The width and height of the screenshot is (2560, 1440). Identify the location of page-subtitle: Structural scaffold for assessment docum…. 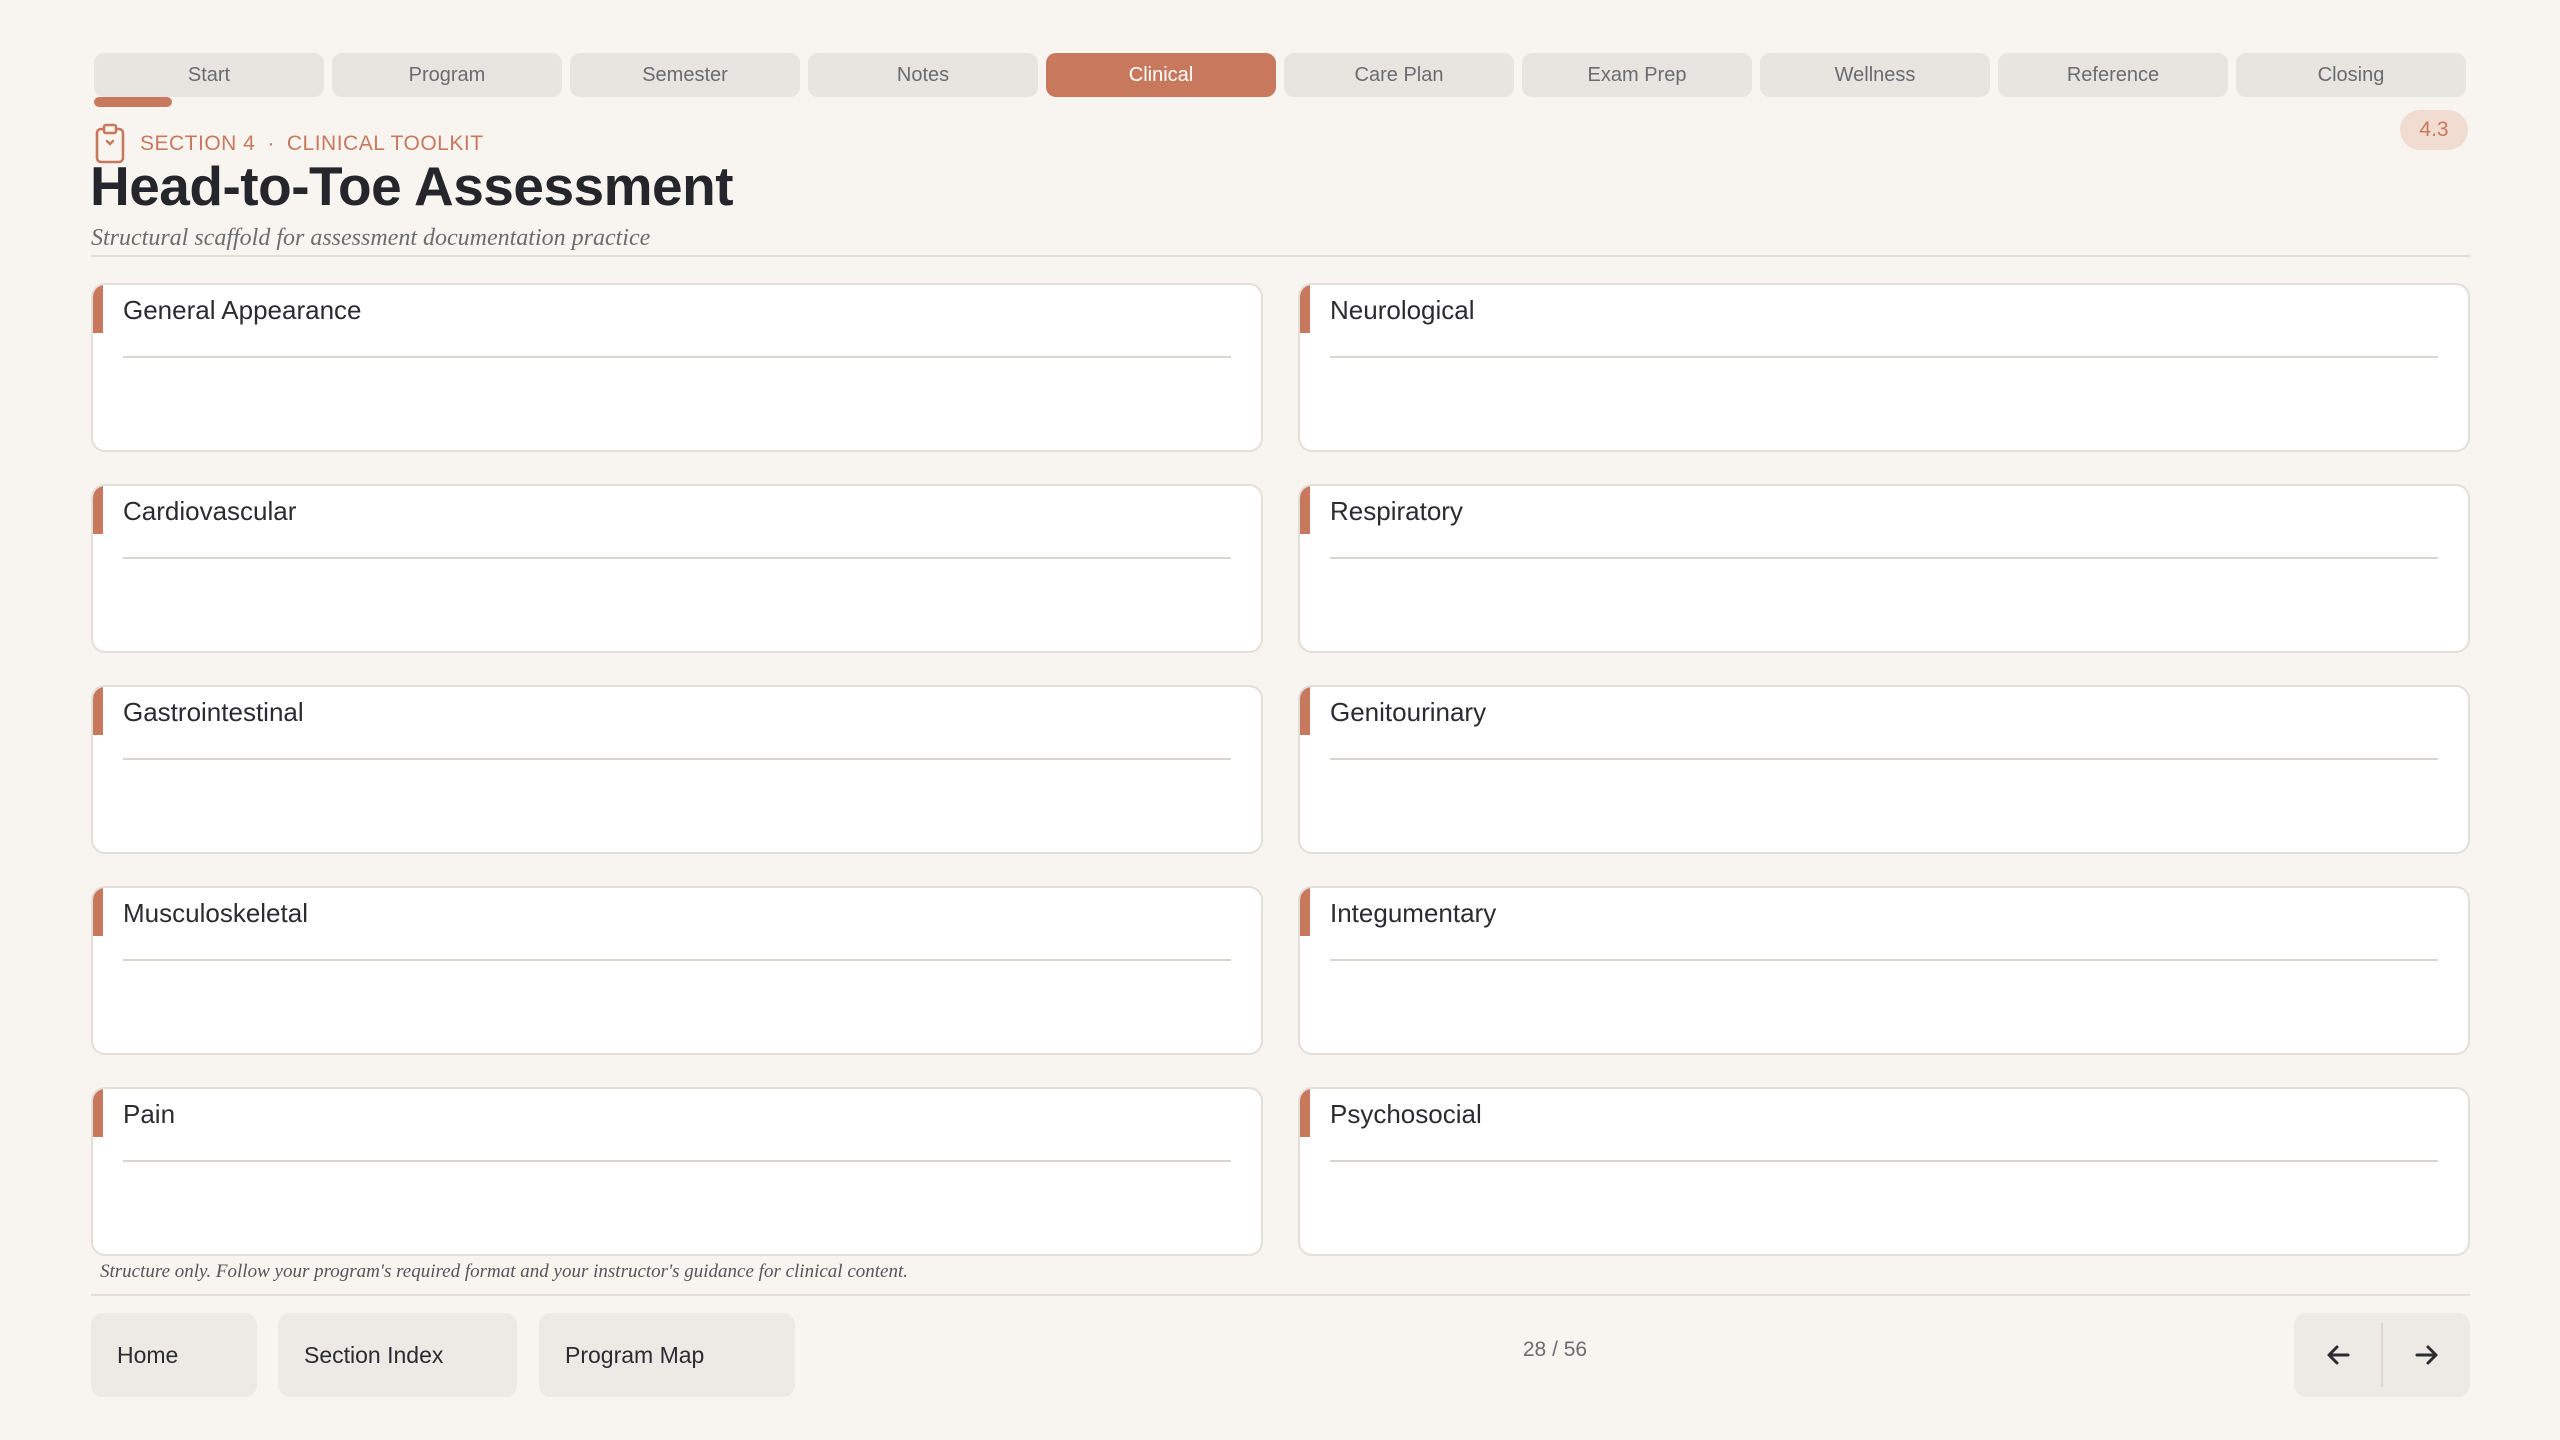
(371, 238).